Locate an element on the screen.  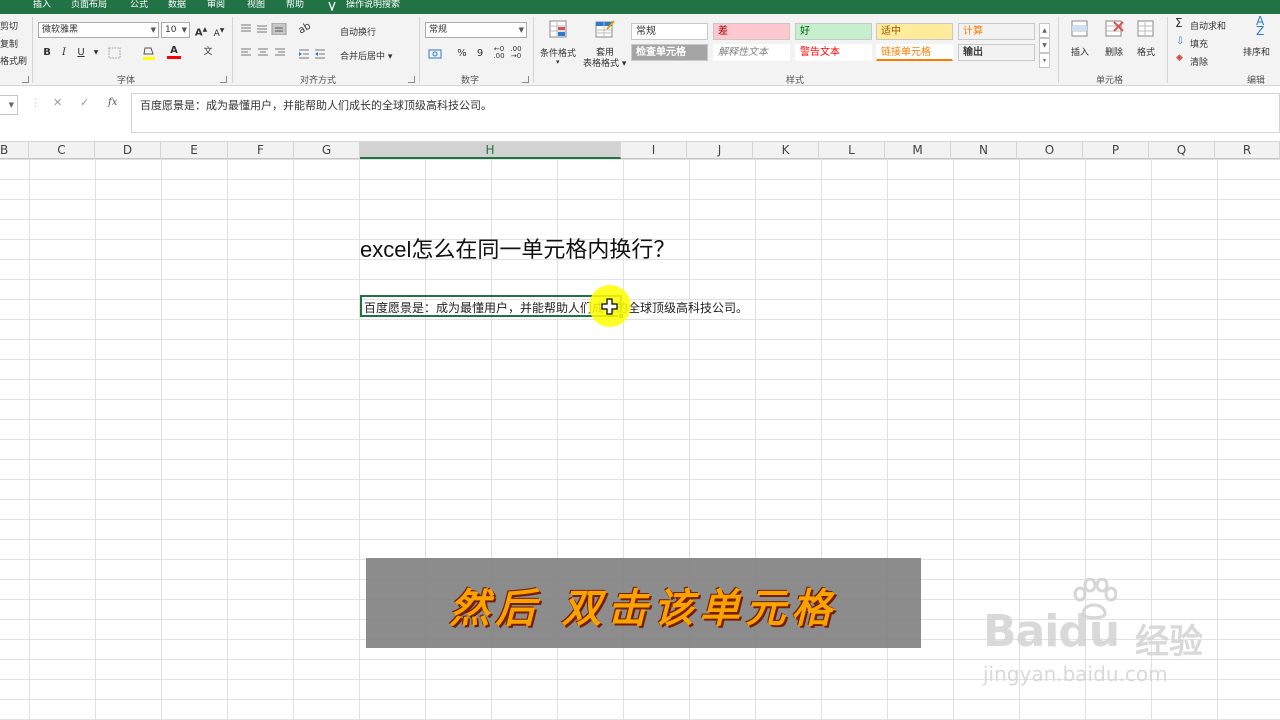
tab-page-layout: 页面布局 is located at coordinates (89, 7).